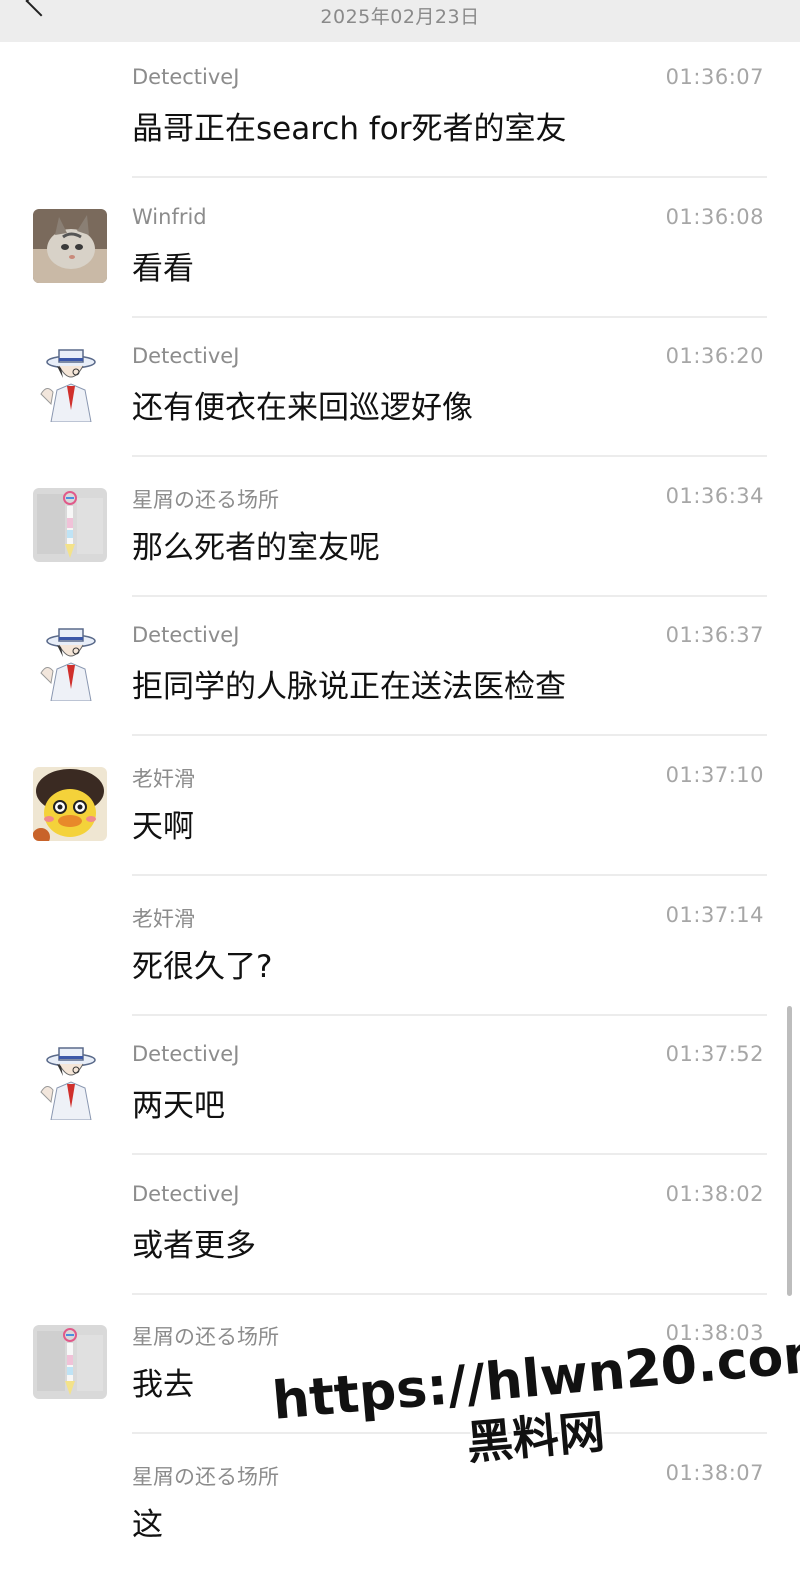 This screenshot has width=800, height=1574. What do you see at coordinates (400, 108) in the screenshot?
I see `message-item: DetectiveJ 01:36:07 晶哥正在search for死者的室友` at bounding box center [400, 108].